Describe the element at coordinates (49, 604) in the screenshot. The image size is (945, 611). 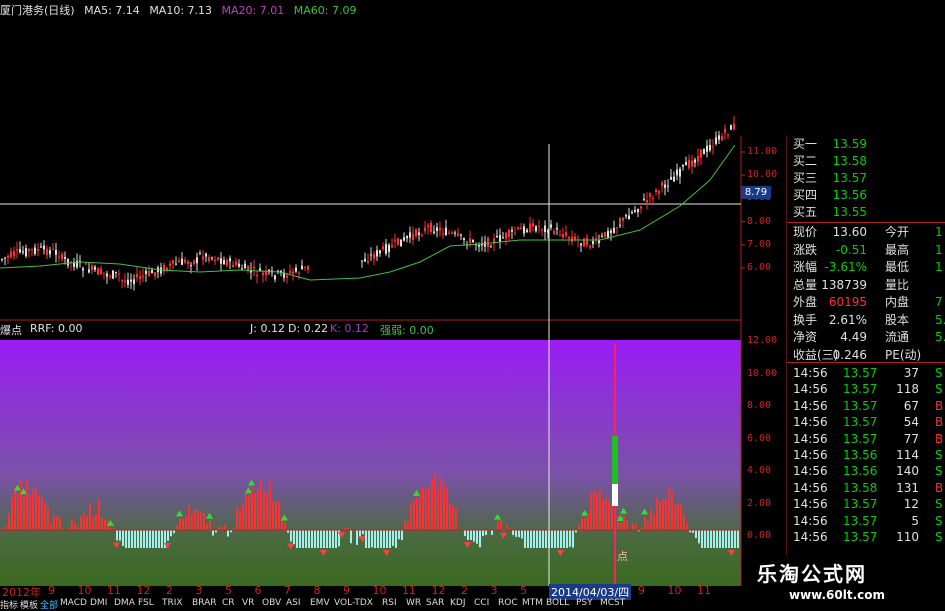
I see `tab-全部: 全部` at that location.